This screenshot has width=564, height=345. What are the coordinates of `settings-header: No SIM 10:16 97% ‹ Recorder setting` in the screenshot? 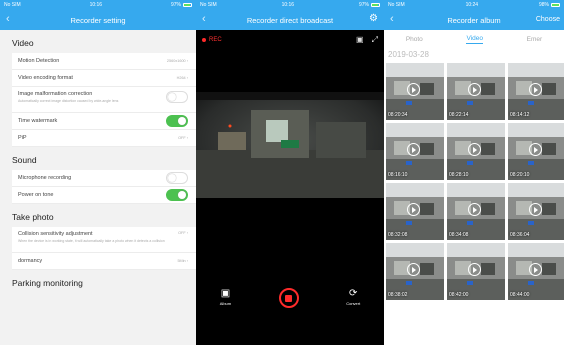 It's located at (98, 15).